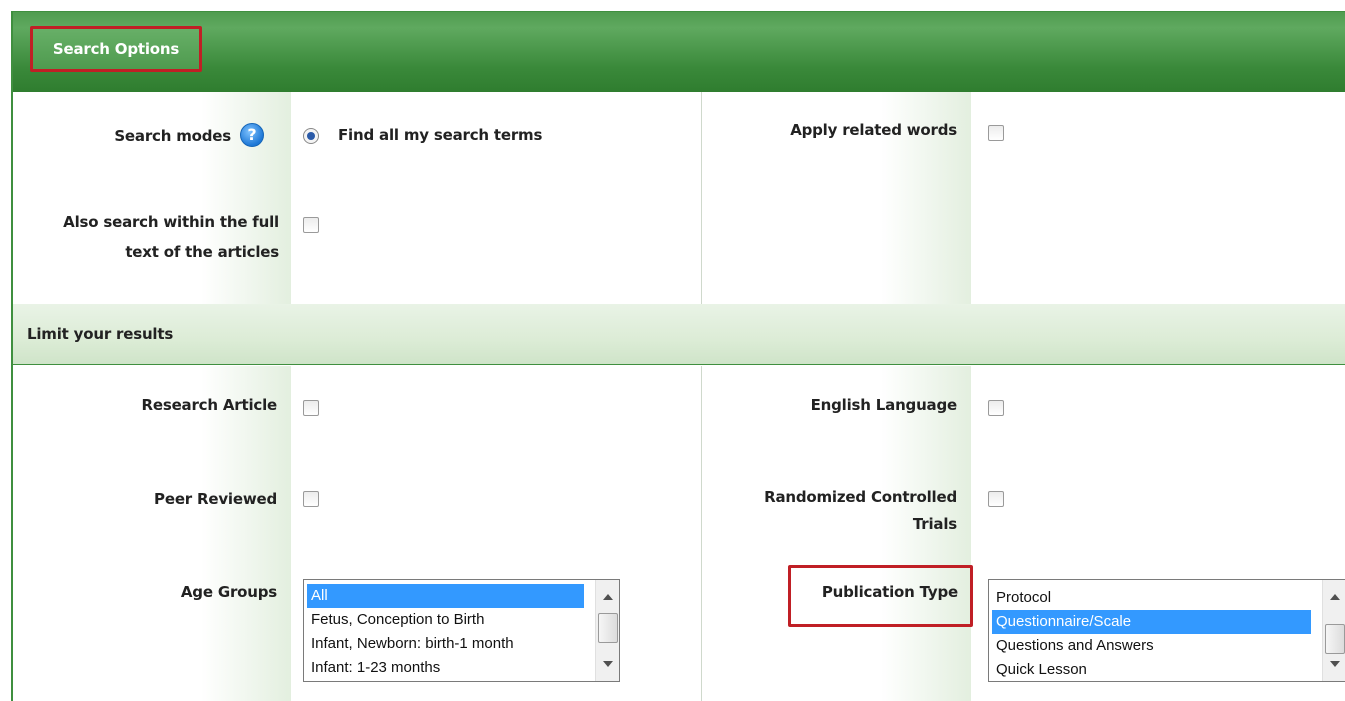 This screenshot has height=701, width=1345. What do you see at coordinates (884, 405) in the screenshot?
I see `english-language-label: English Language` at bounding box center [884, 405].